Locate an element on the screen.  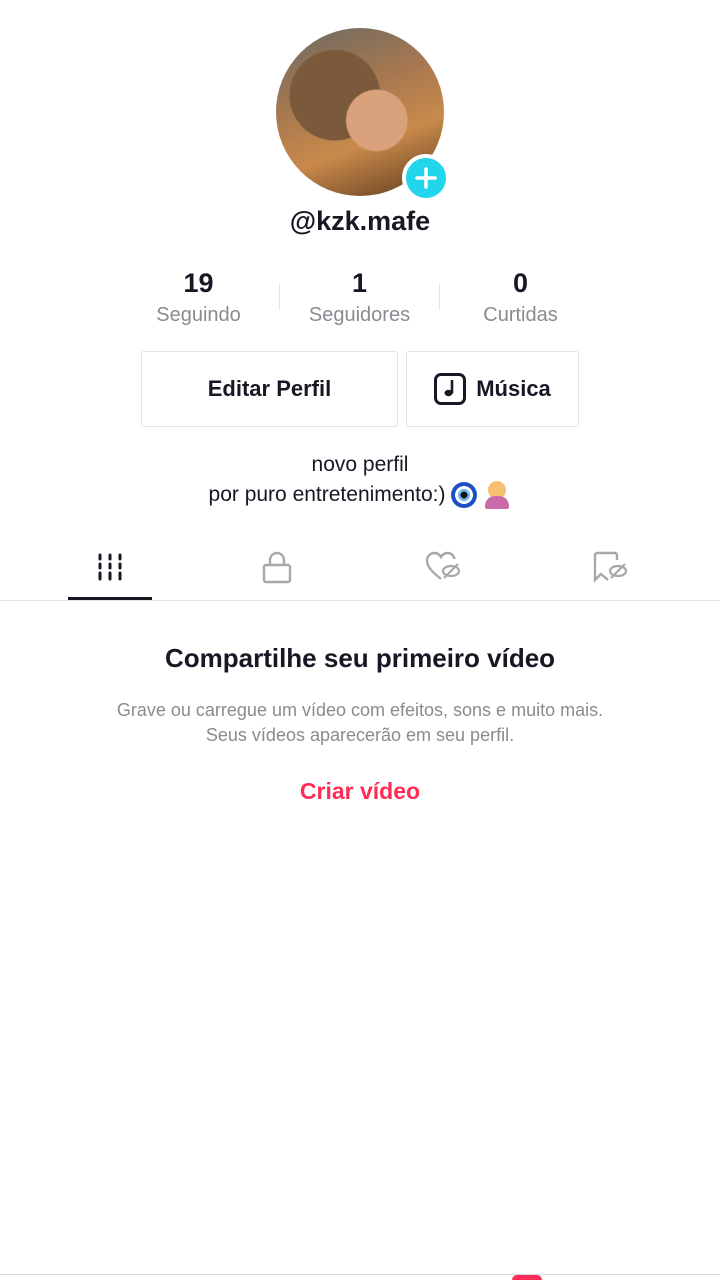
nazar-amulet-emoji is located at coordinates (464, 495).